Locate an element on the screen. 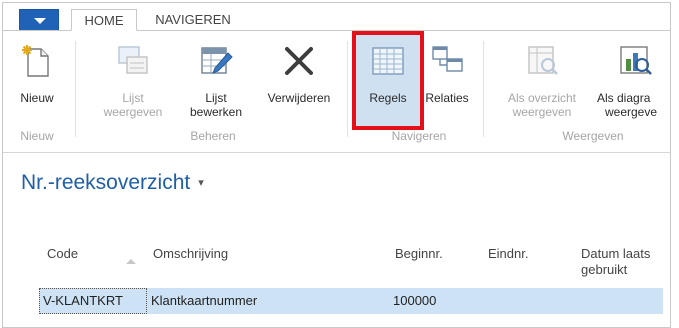  page-title: Nr.-reeksoverzicht ▾ is located at coordinates (112, 183).